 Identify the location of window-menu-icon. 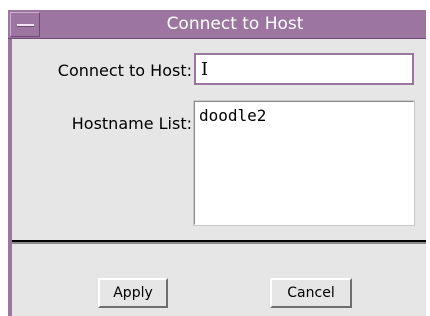
(25, 25).